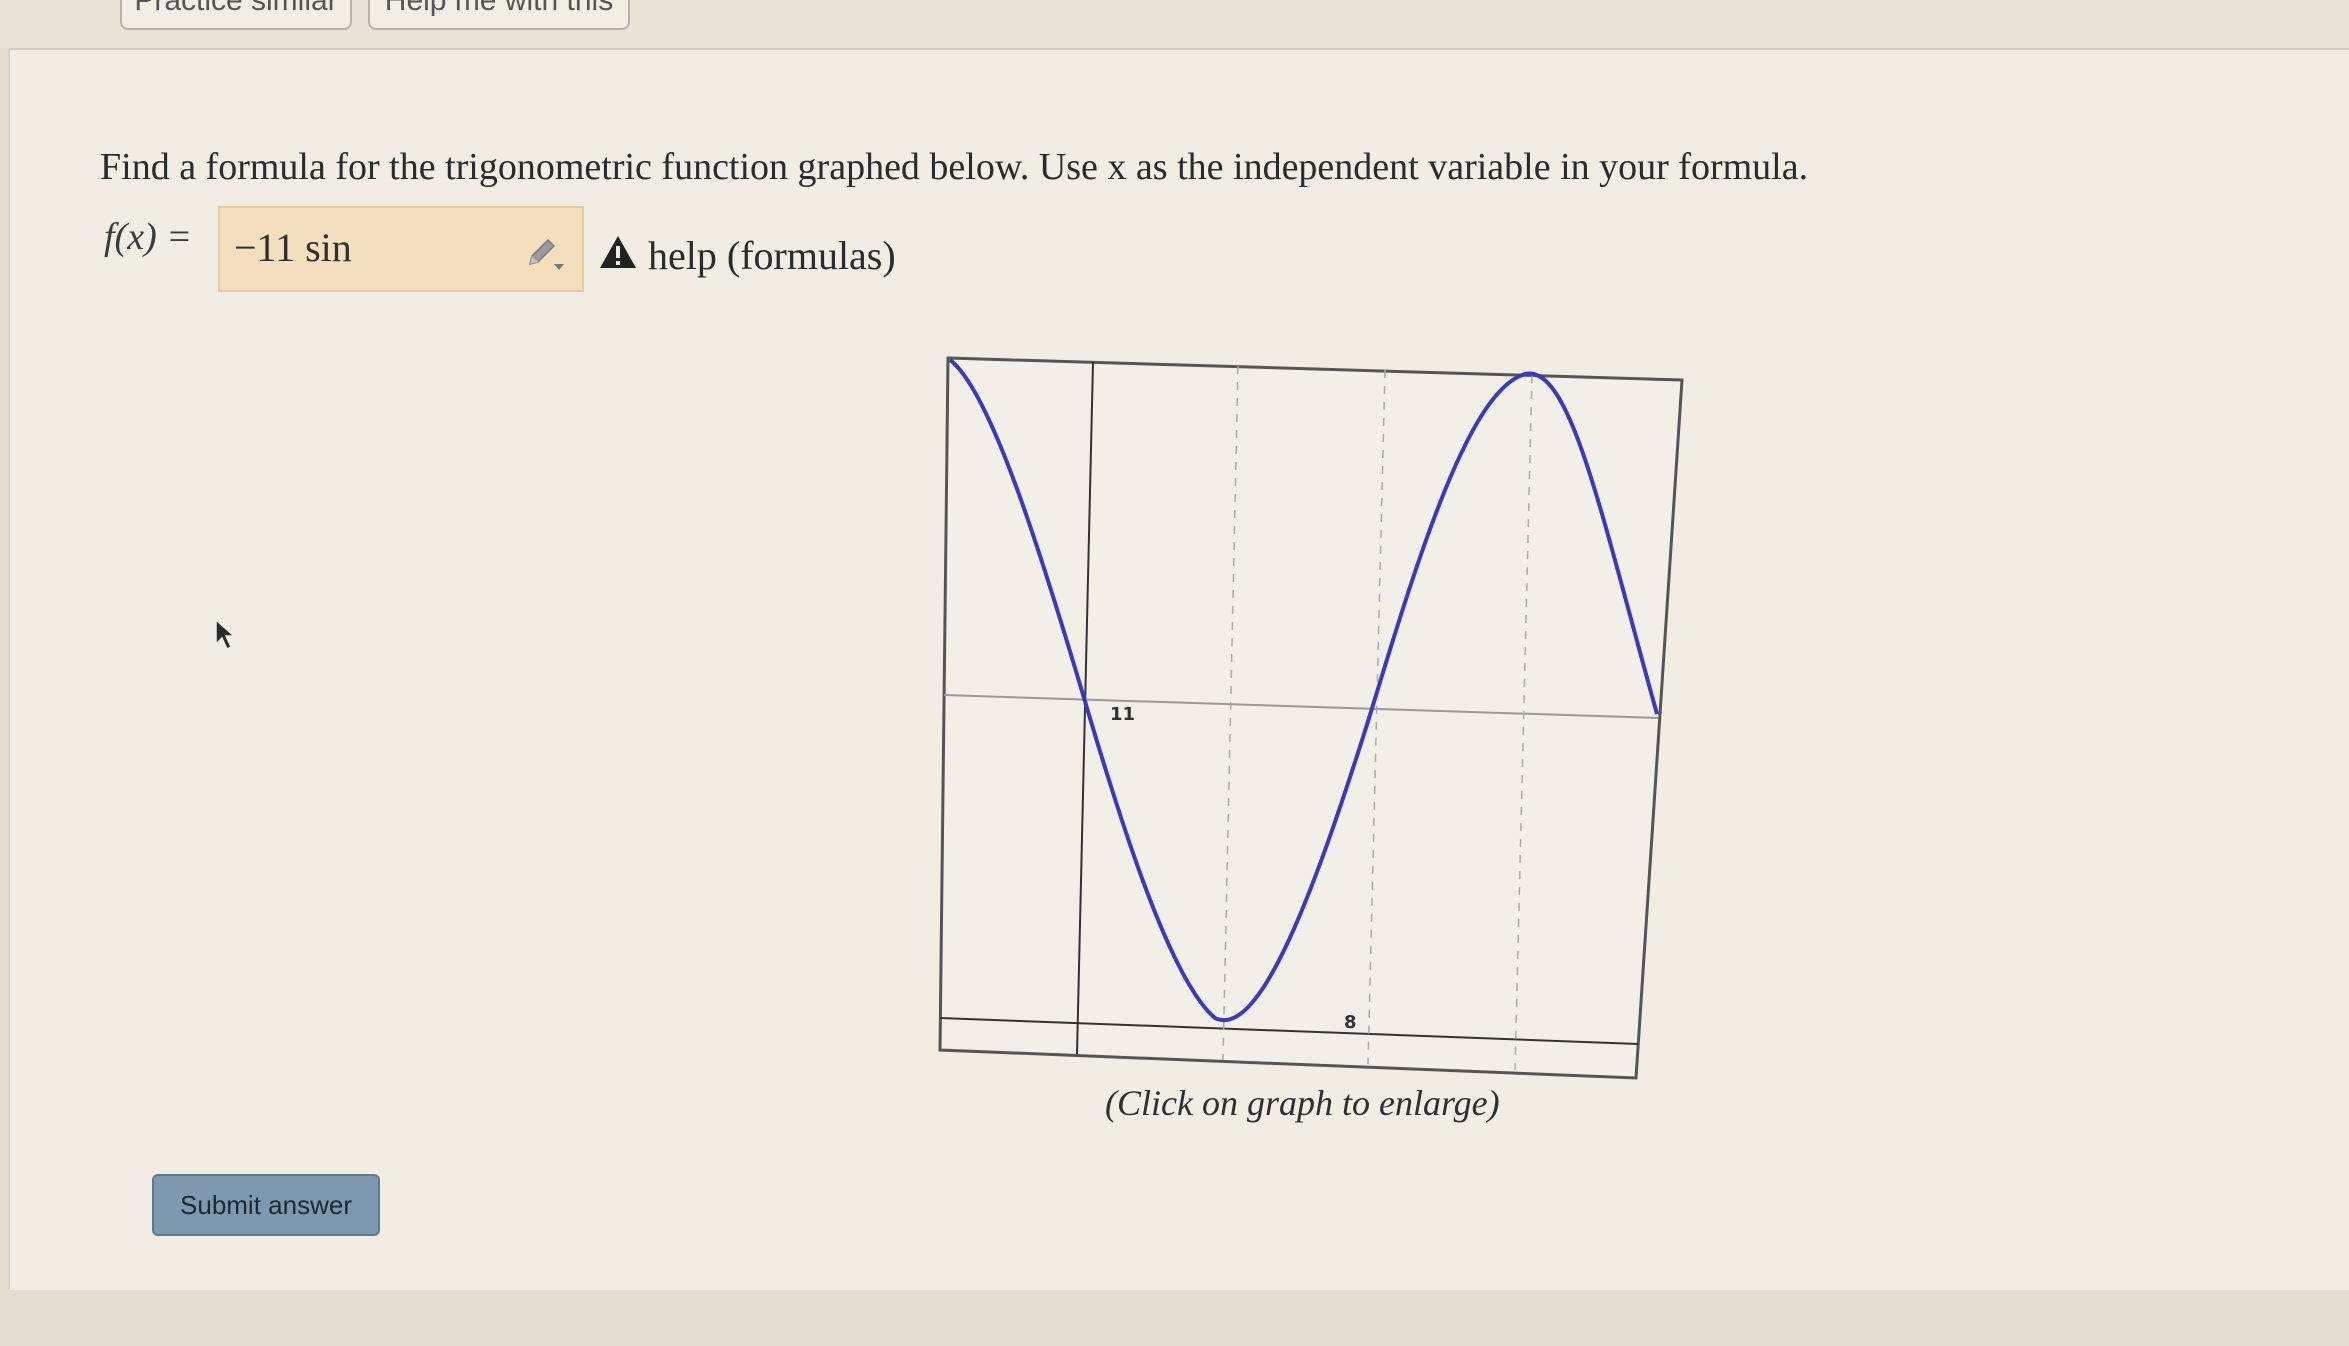  What do you see at coordinates (1122, 714) in the screenshot?
I see `y-axis-label: 11` at bounding box center [1122, 714].